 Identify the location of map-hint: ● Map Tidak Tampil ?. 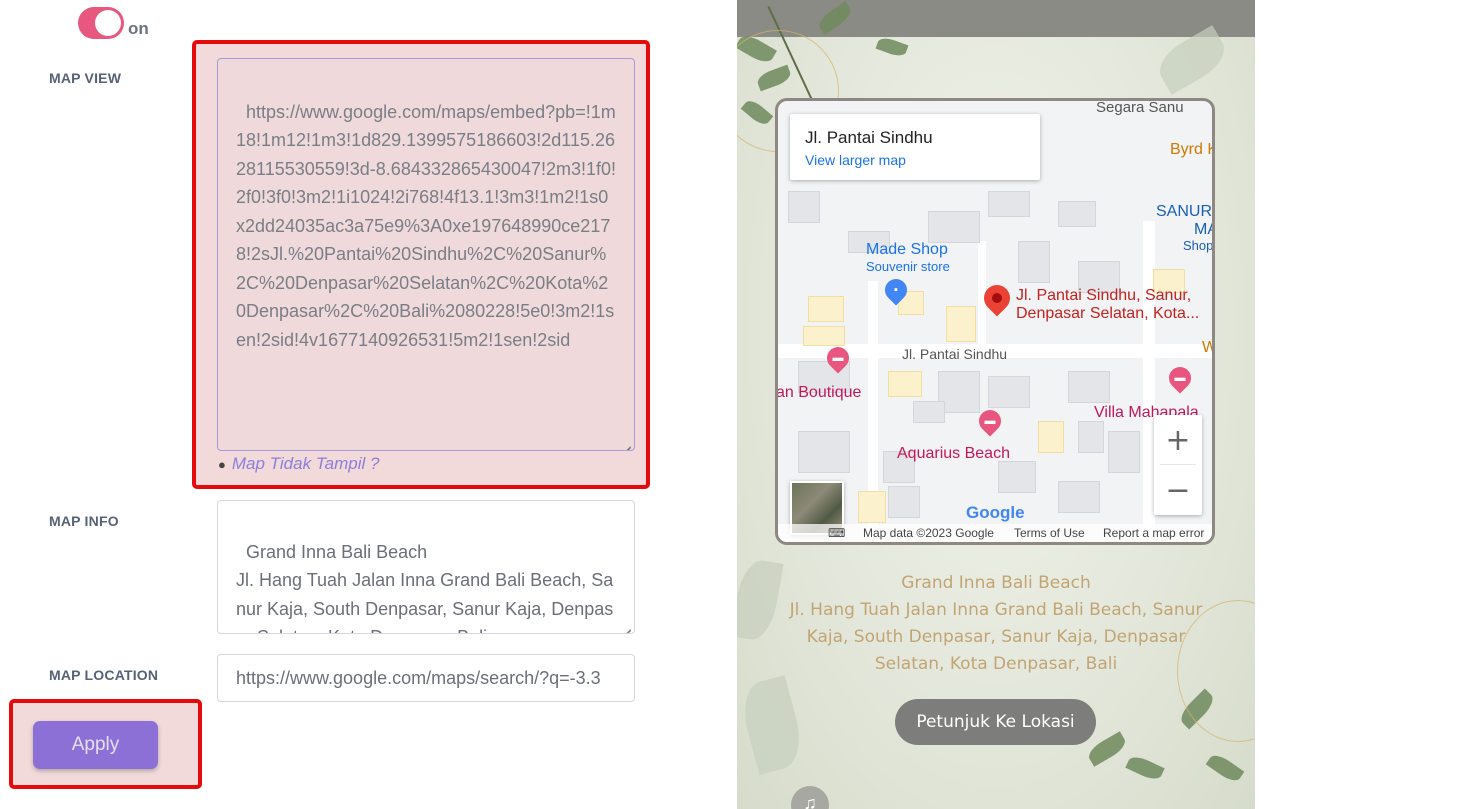
(298, 464).